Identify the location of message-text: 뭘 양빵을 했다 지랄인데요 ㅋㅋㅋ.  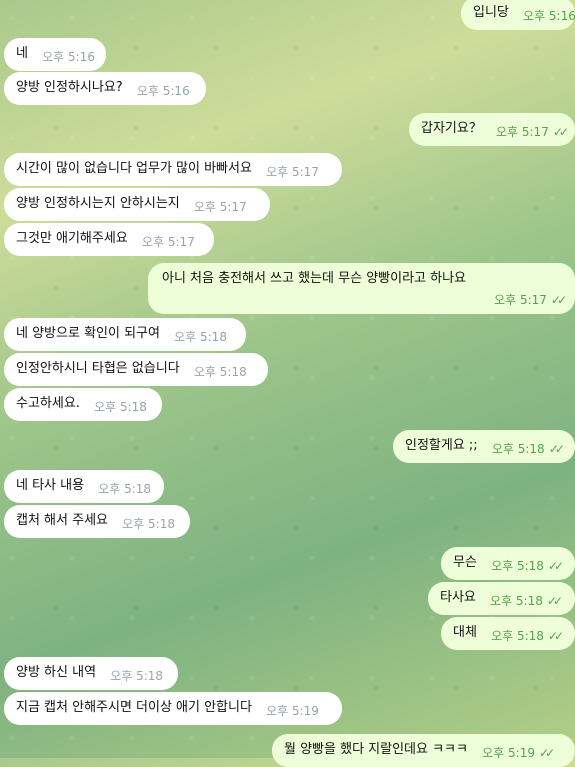
(376, 749).